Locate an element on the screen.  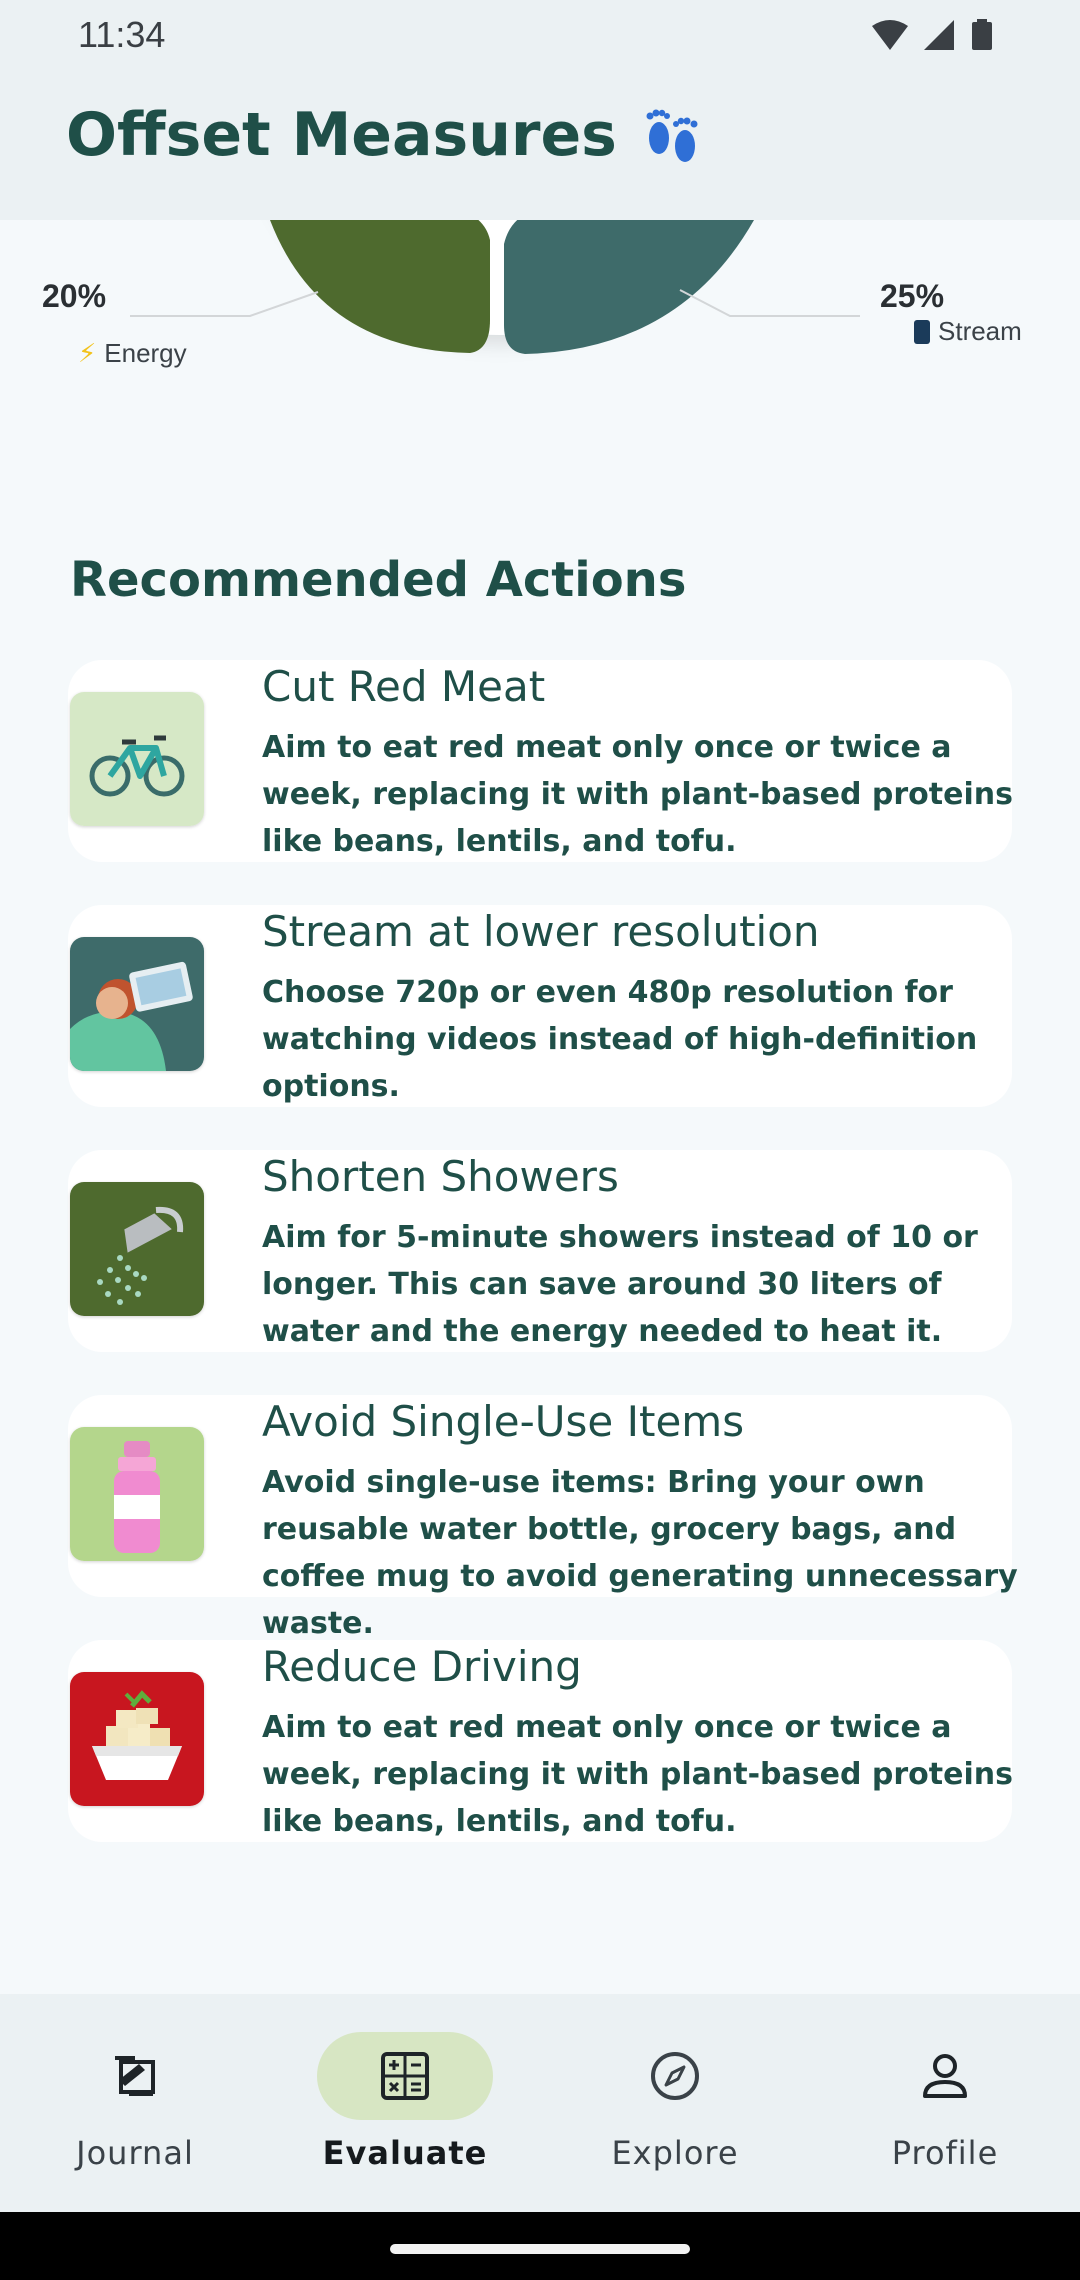
energy-percent: 20% is located at coordinates (74, 296).